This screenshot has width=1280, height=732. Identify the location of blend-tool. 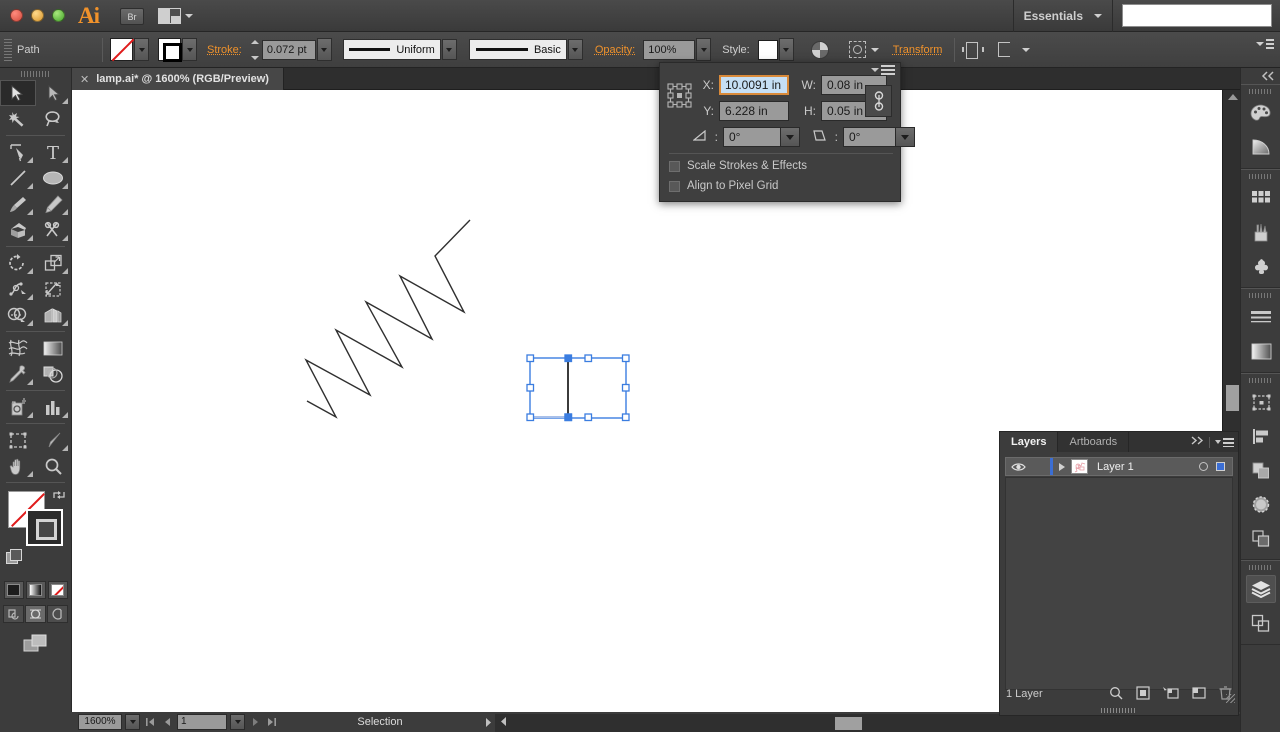
(54, 374).